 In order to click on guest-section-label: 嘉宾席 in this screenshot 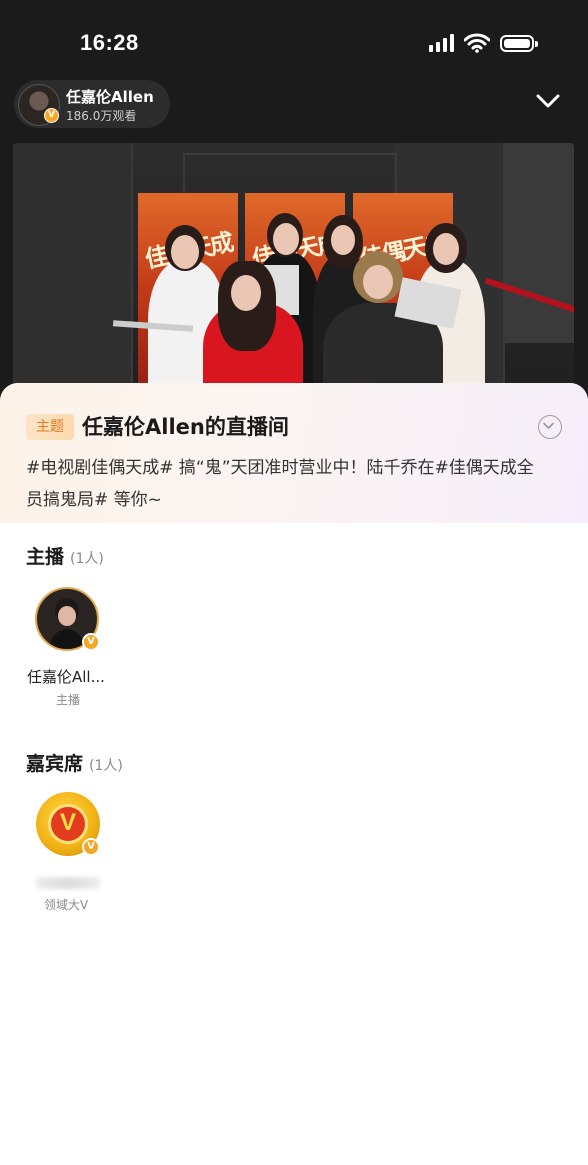, I will do `click(55, 764)`.